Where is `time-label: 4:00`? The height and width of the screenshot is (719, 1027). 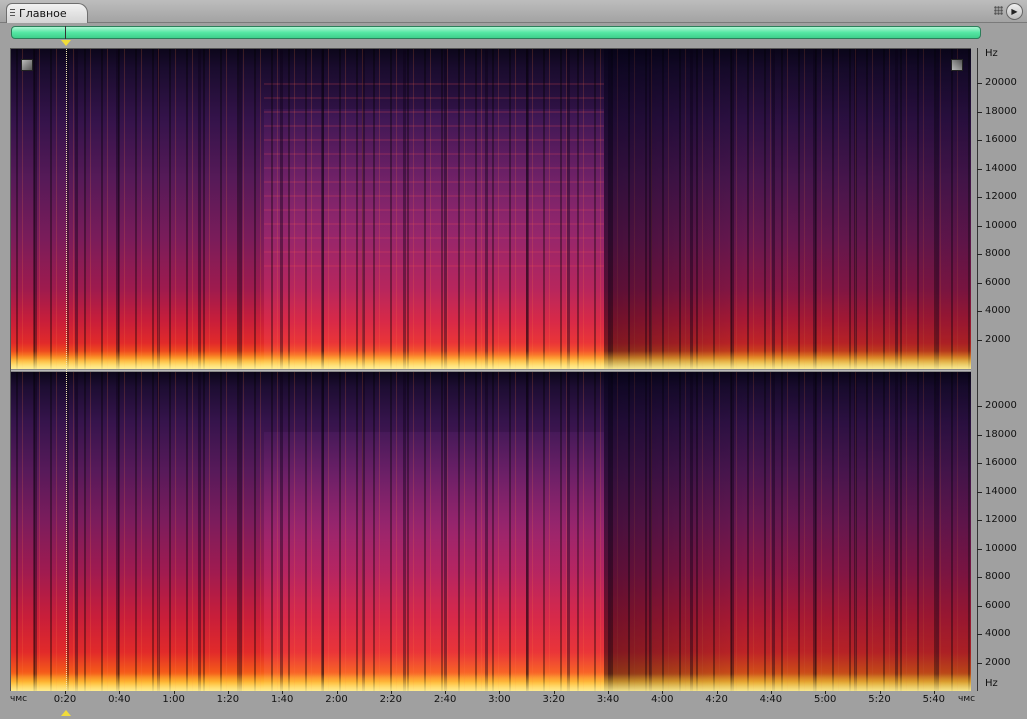
time-label: 4:00 is located at coordinates (662, 699).